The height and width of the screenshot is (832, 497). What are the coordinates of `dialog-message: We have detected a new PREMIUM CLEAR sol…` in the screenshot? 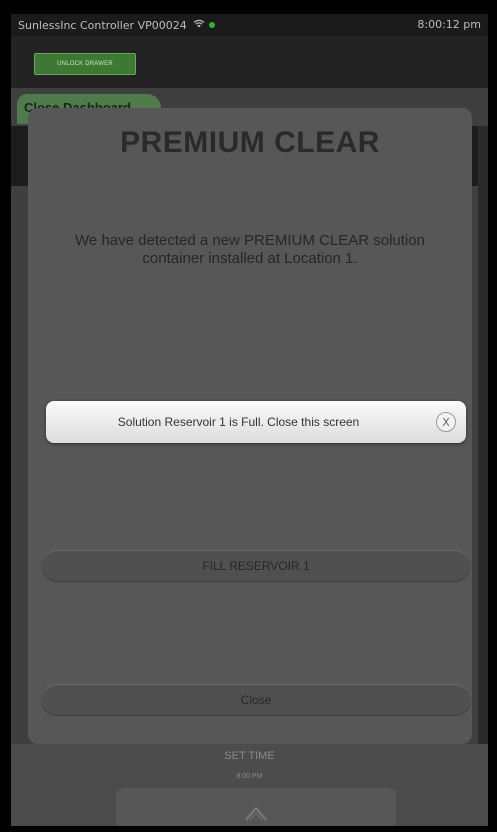 It's located at (250, 249).